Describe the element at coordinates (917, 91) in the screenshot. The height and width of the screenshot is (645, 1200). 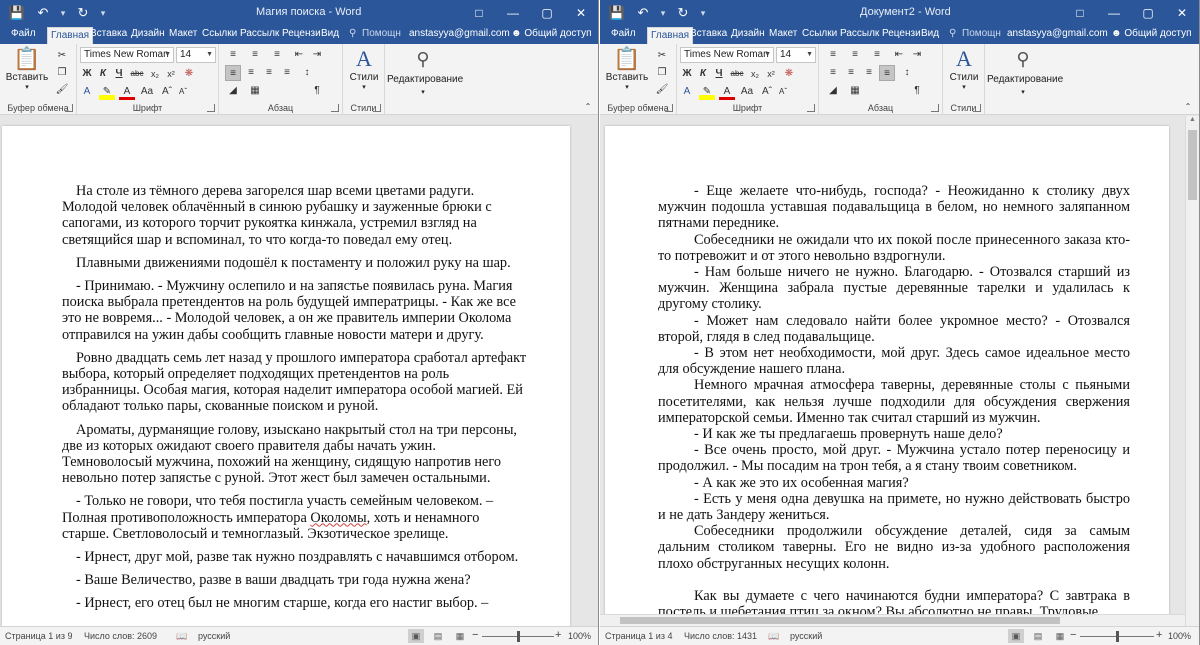
I see `show-marks-icon: ¶` at that location.